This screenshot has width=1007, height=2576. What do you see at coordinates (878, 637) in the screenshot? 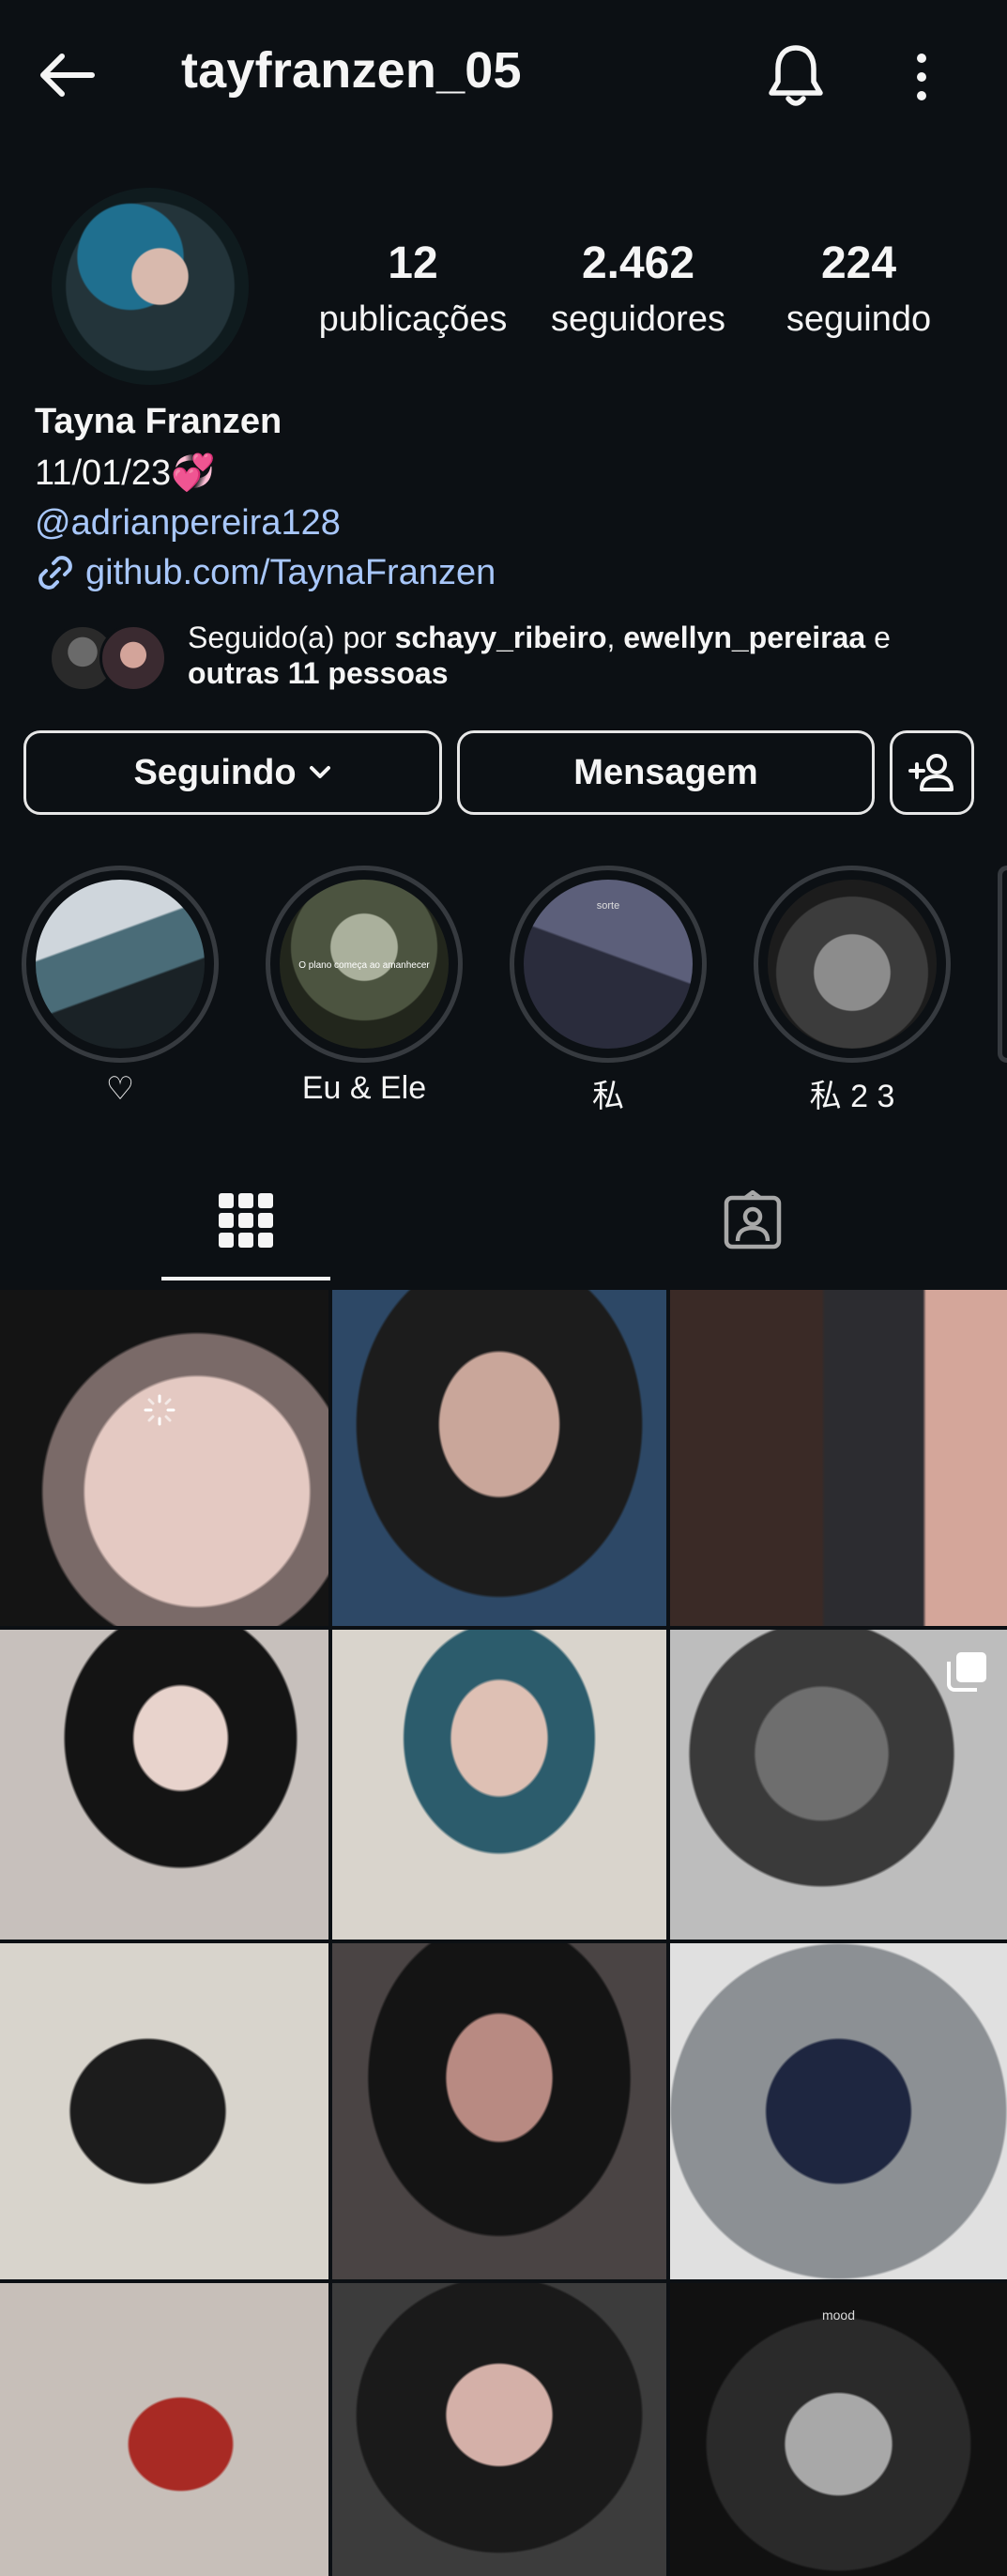
I see `conjunction: e` at bounding box center [878, 637].